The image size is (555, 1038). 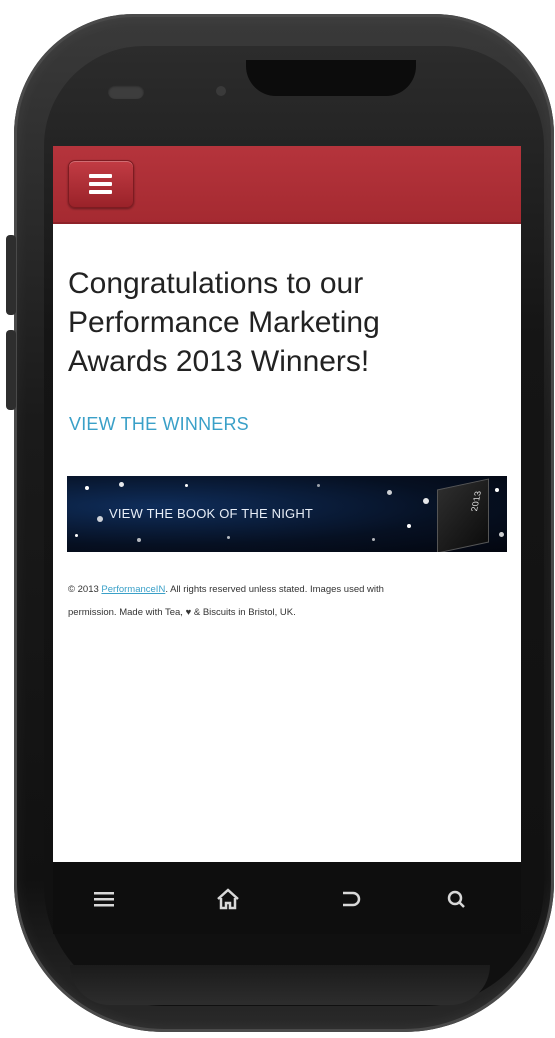 I want to click on menu-icon, so click(x=104, y=899).